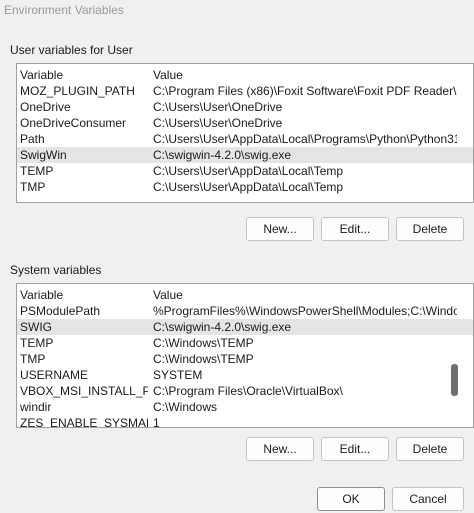 Image resolution: width=474 pixels, height=513 pixels. Describe the element at coordinates (245, 407) in the screenshot. I see `table-row: windir C:\Windows` at that location.